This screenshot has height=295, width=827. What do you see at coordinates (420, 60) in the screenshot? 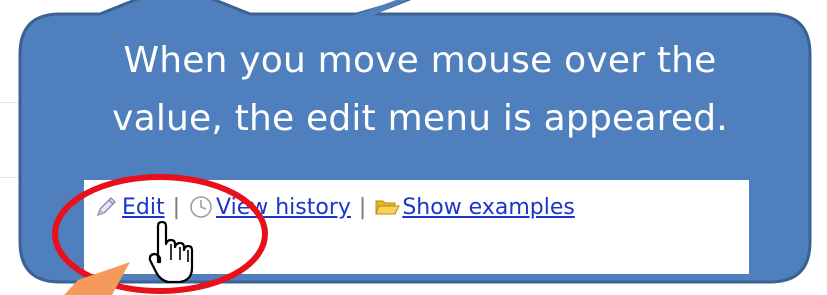
I see `callout-line-1: When you move mouse over the` at bounding box center [420, 60].